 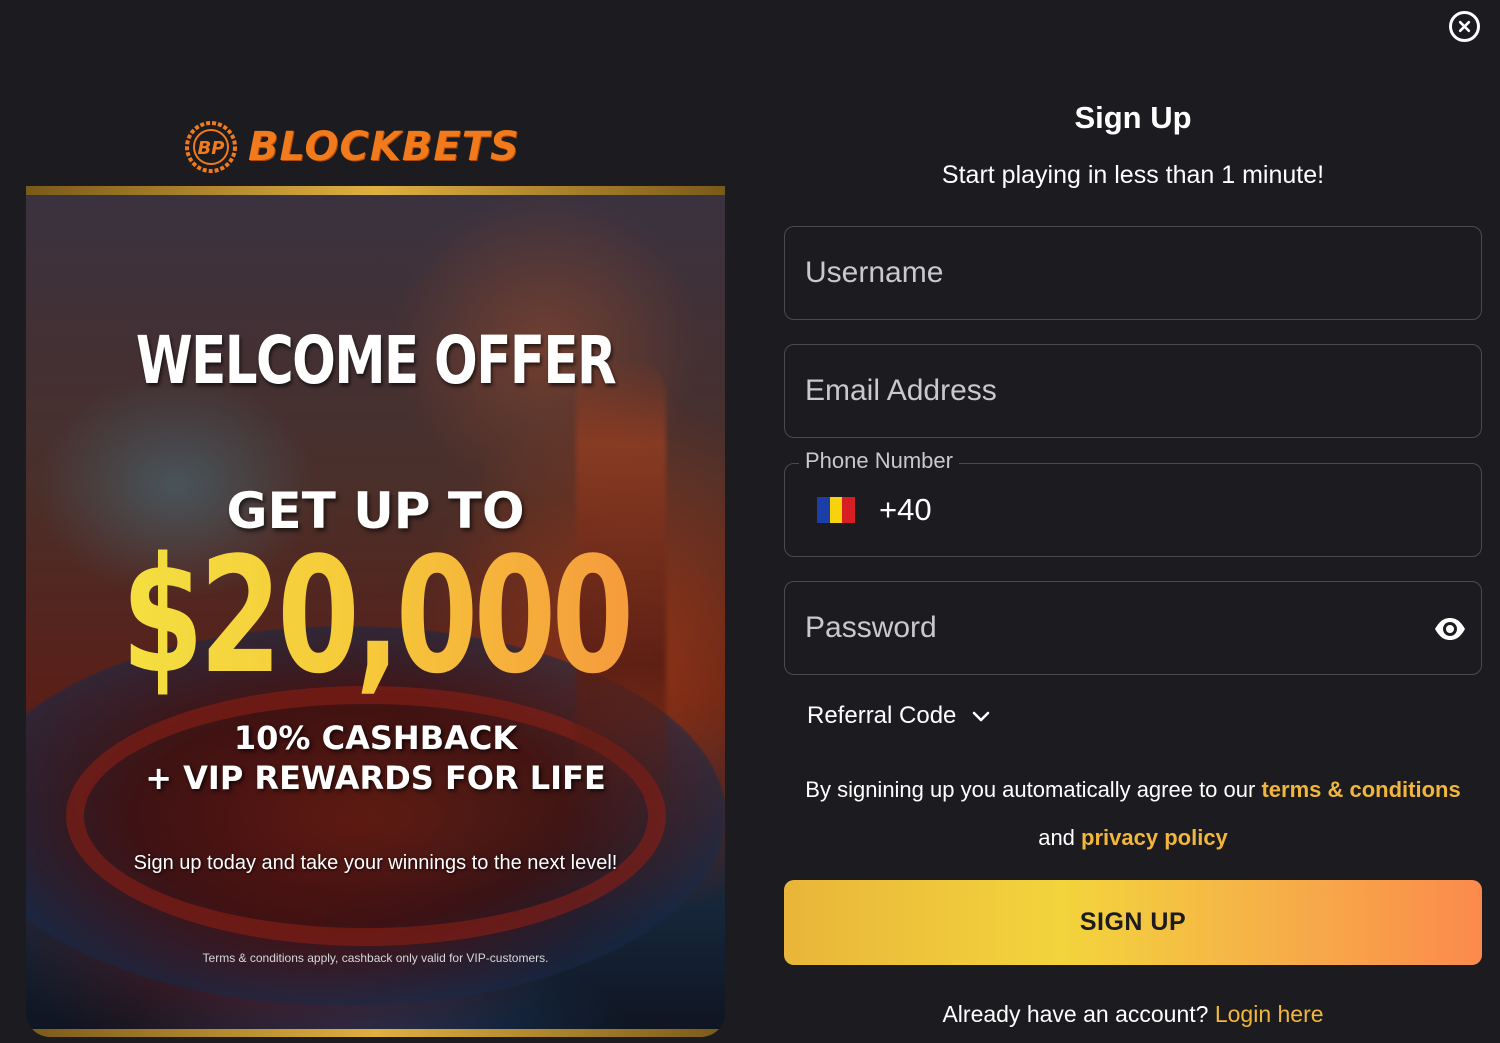 I want to click on referral-code-toggle: Referral Code, so click(x=899, y=716).